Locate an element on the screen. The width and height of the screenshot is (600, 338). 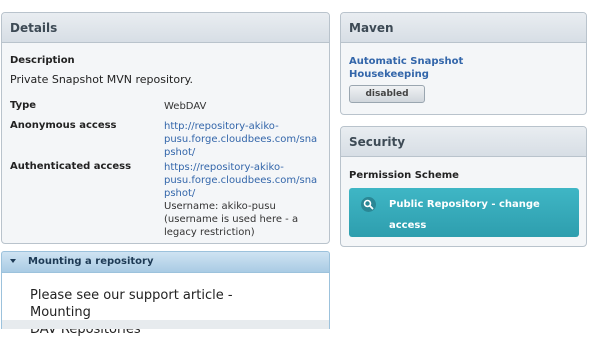
mounting-section-toggle: Mounting a repository is located at coordinates (165, 262).